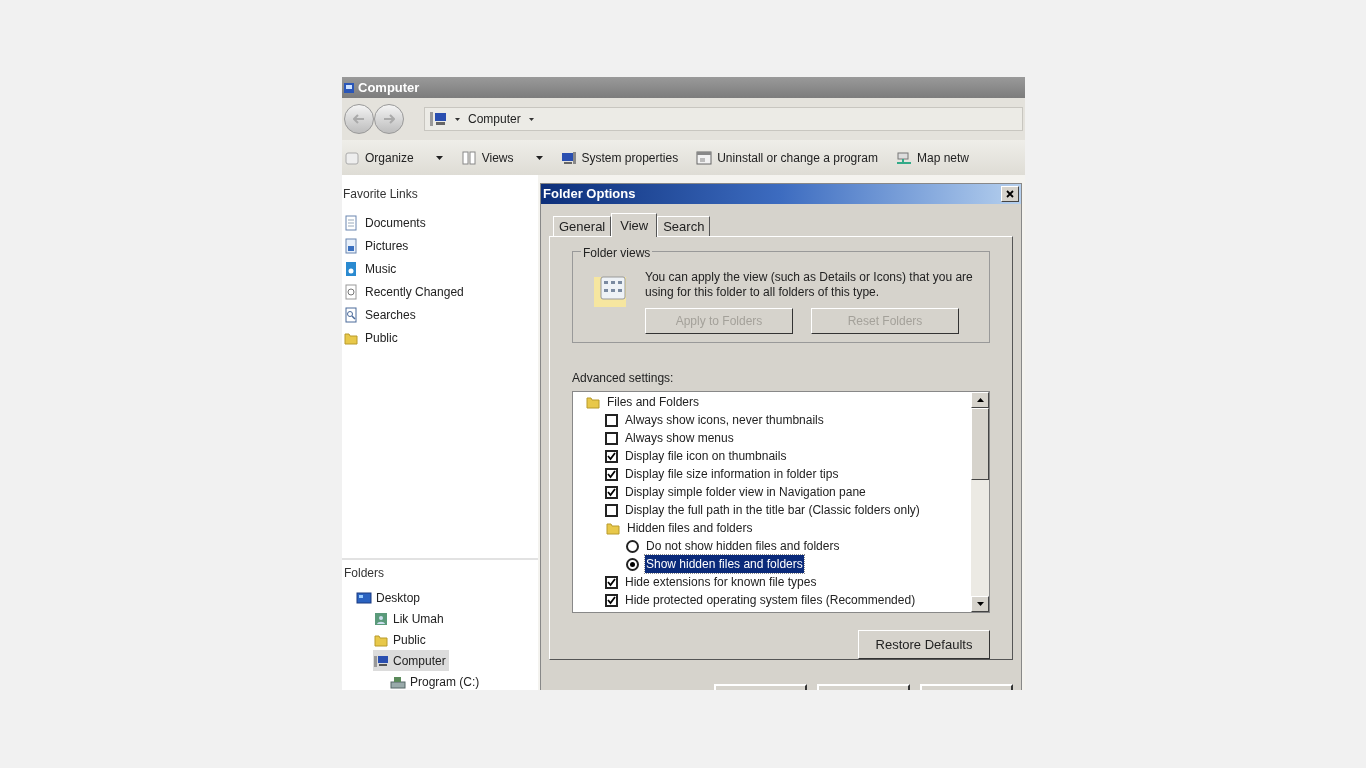 The width and height of the screenshot is (1366, 768). I want to click on up-arrow-icon, so click(980, 400).